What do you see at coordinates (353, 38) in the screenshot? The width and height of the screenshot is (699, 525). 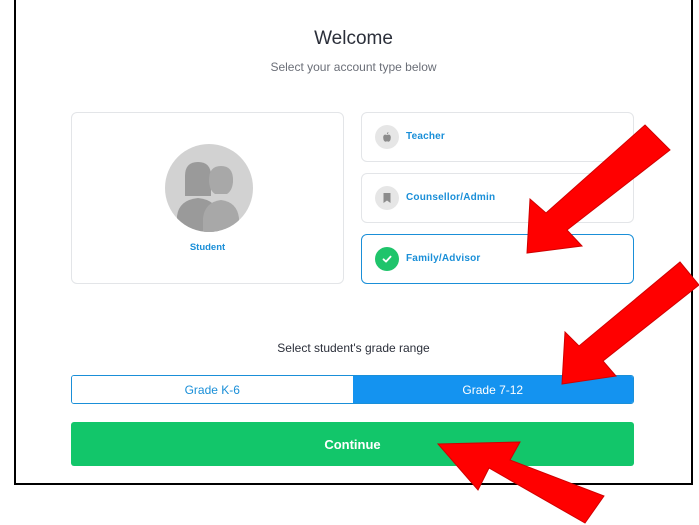 I see `page-title: Welcome` at bounding box center [353, 38].